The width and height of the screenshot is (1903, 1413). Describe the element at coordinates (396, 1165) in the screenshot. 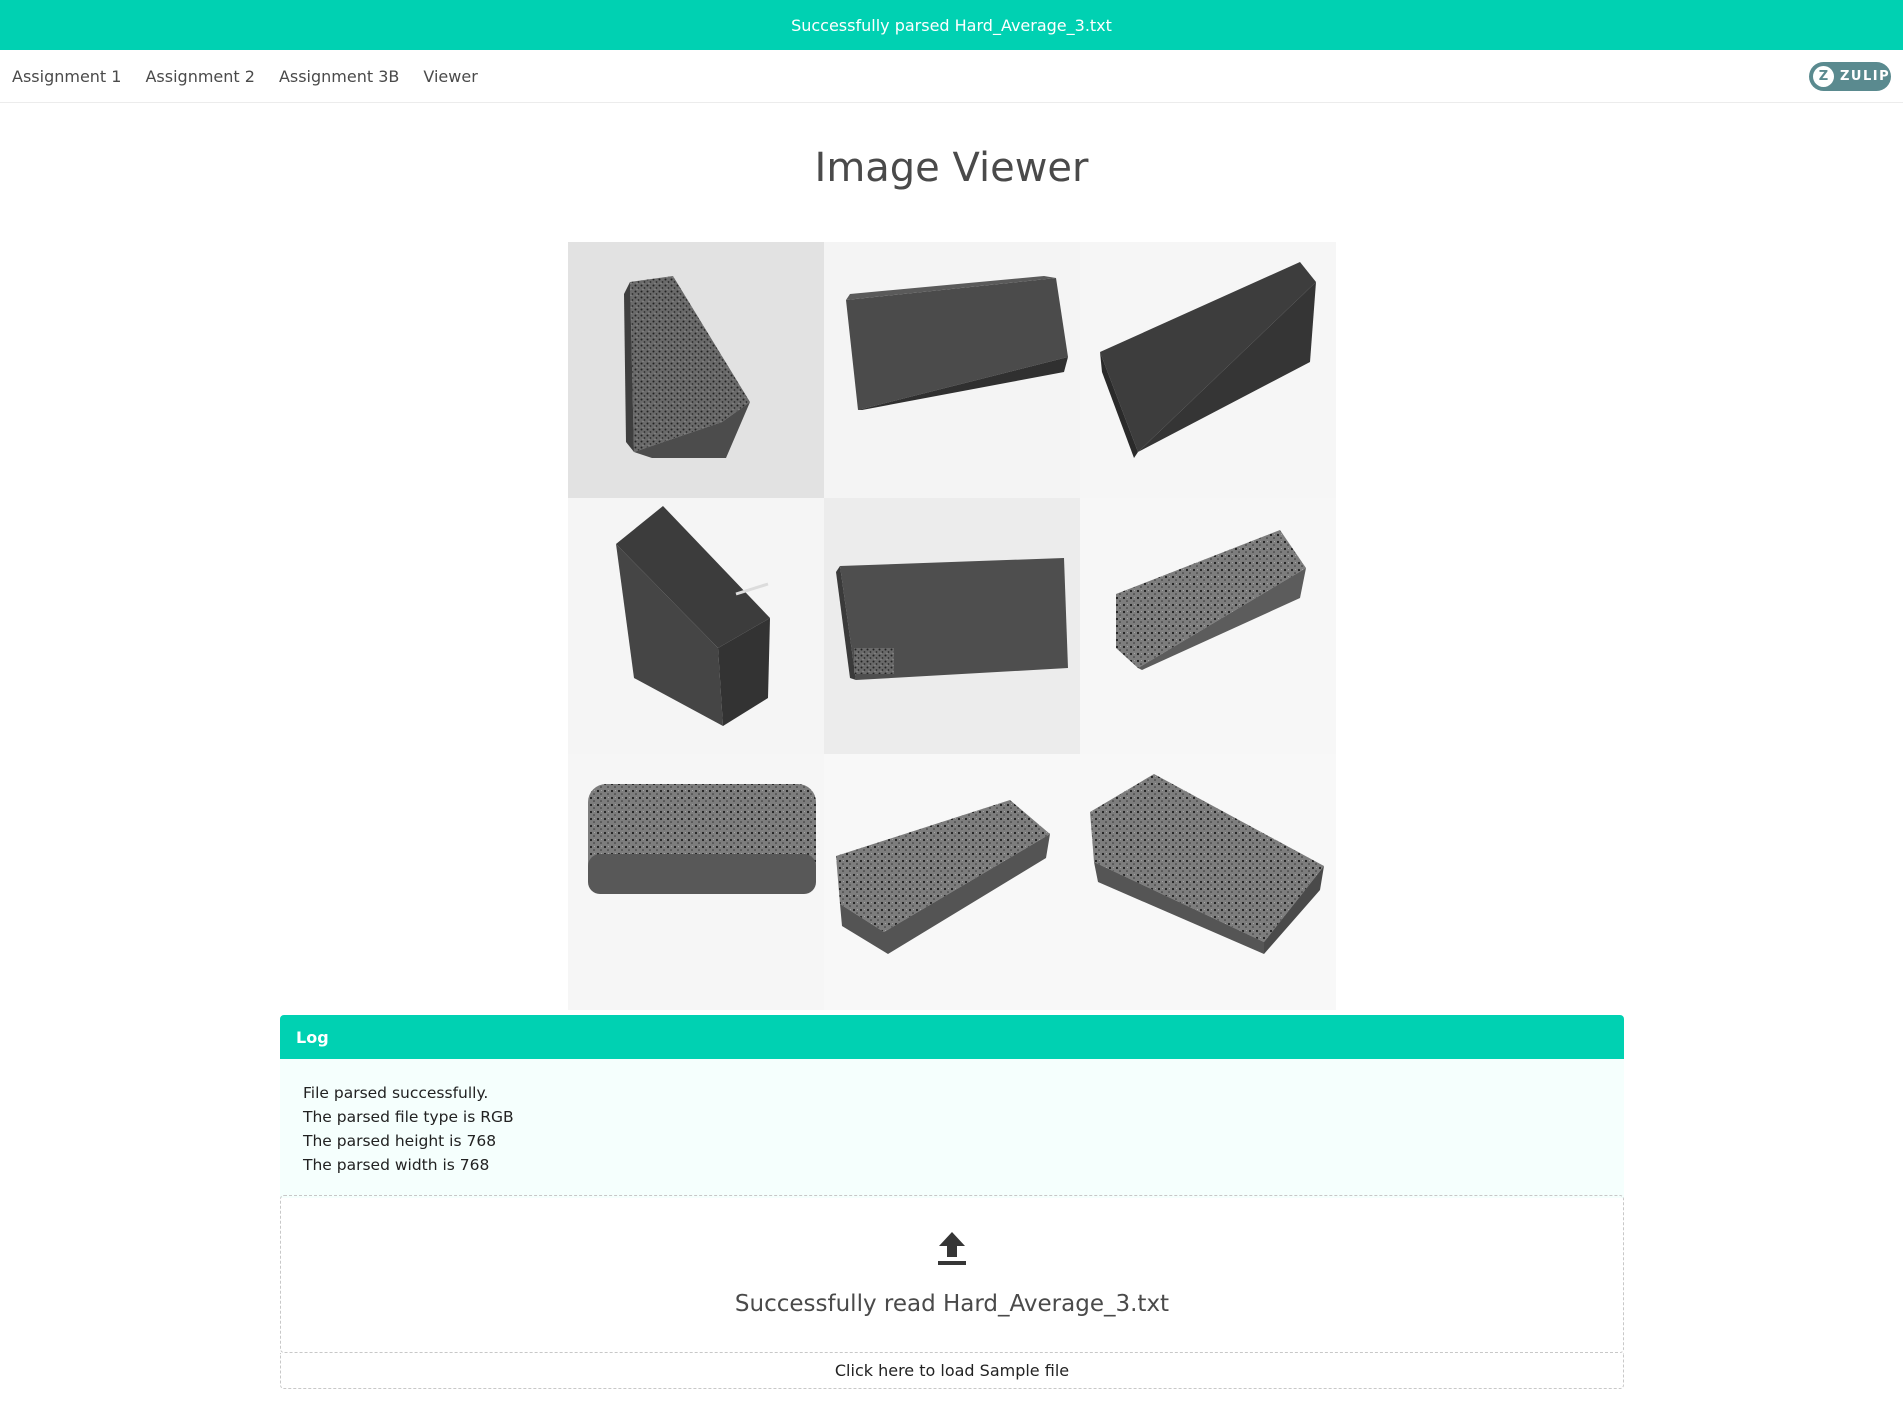

I see `log-line: The parsed width is 768` at that location.